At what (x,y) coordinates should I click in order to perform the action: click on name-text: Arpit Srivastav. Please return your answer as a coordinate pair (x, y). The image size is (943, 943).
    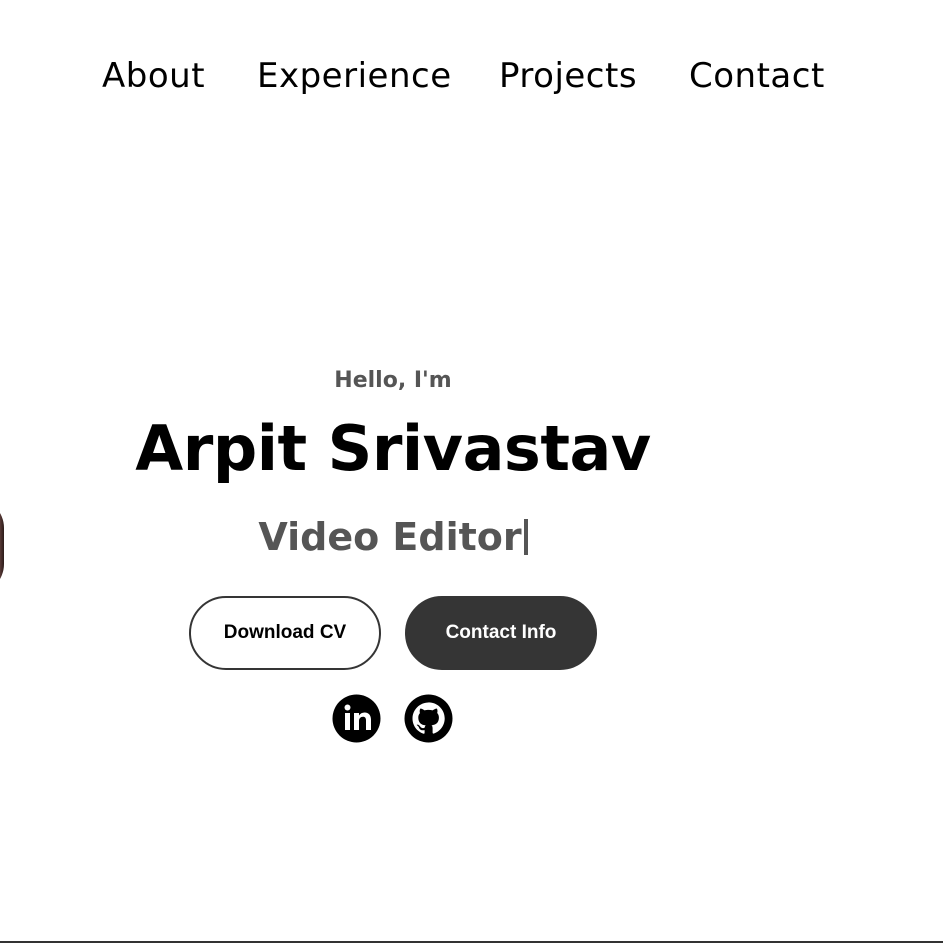
    Looking at the image, I should click on (393, 448).